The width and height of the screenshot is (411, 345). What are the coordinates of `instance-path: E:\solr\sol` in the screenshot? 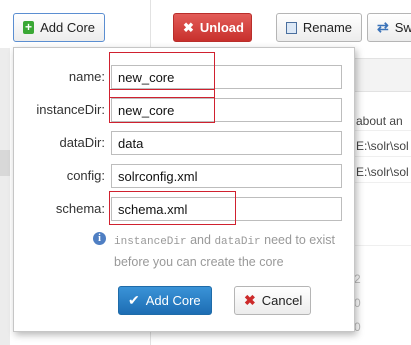 It's located at (382, 146).